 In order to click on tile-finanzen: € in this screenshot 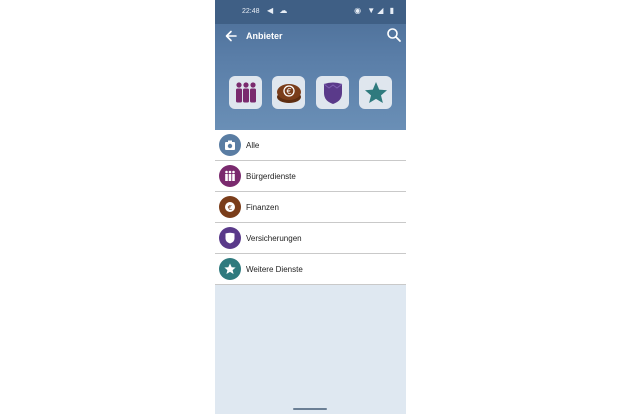, I will do `click(288, 92)`.